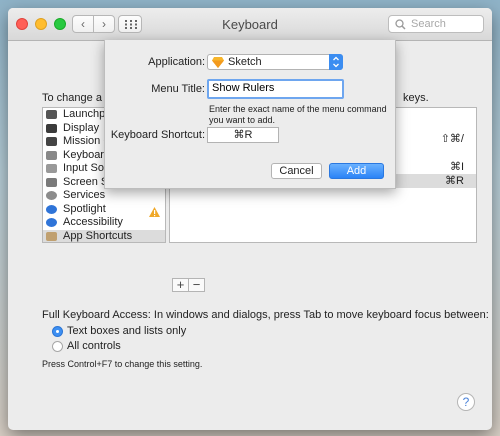  What do you see at coordinates (104, 196) in the screenshot?
I see `category-item-services: Services` at bounding box center [104, 196].